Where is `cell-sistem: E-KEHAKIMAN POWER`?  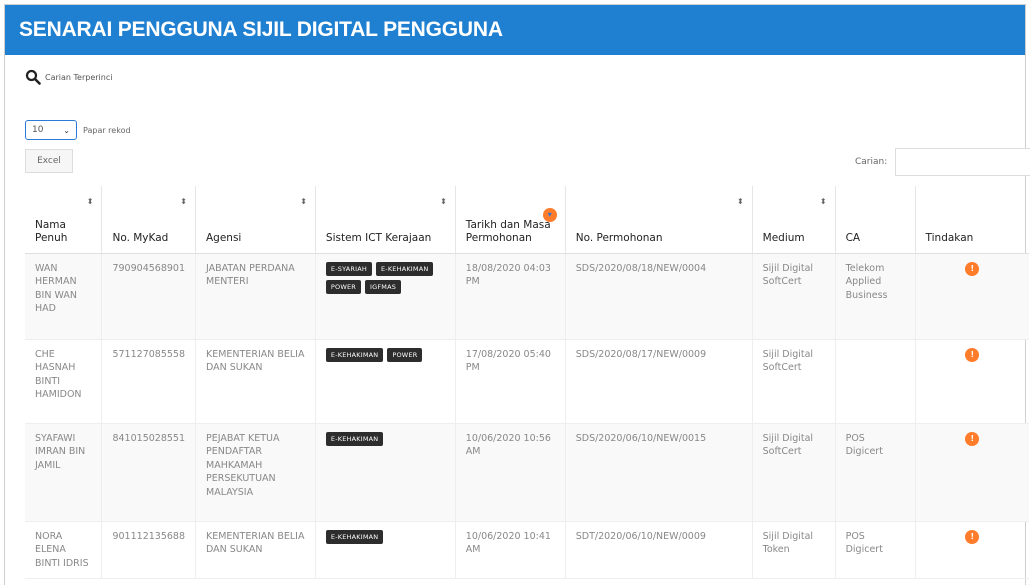 cell-sistem: E-KEHAKIMAN POWER is located at coordinates (385, 381).